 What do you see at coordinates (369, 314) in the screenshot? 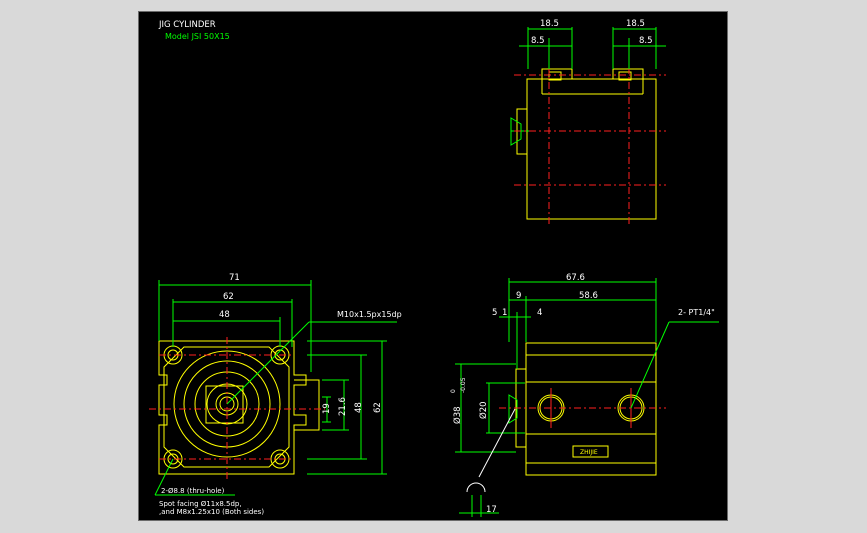
I see `thread-note: M10x1.5px15dp` at bounding box center [369, 314].